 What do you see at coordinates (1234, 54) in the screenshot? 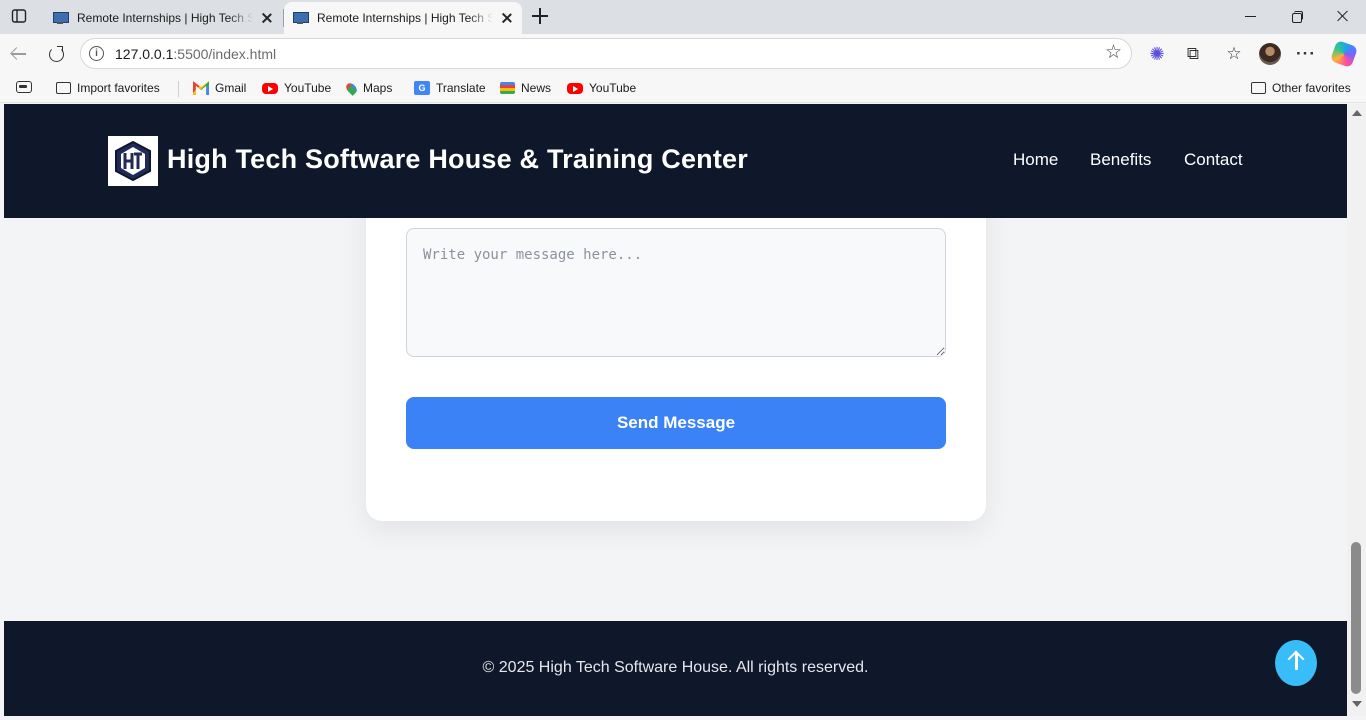
I see `favorites-icon: ☆` at bounding box center [1234, 54].